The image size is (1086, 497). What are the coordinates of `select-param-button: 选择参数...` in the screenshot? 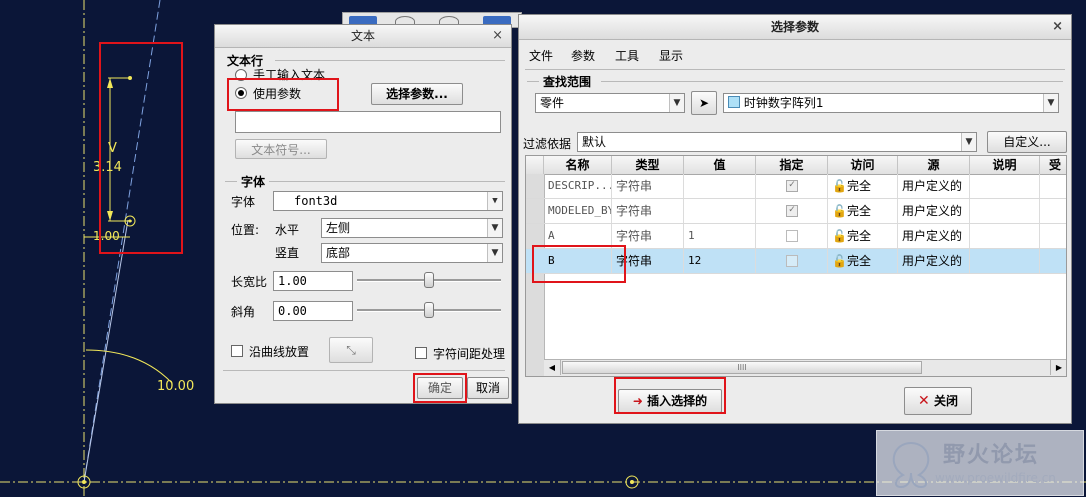 It's located at (417, 94).